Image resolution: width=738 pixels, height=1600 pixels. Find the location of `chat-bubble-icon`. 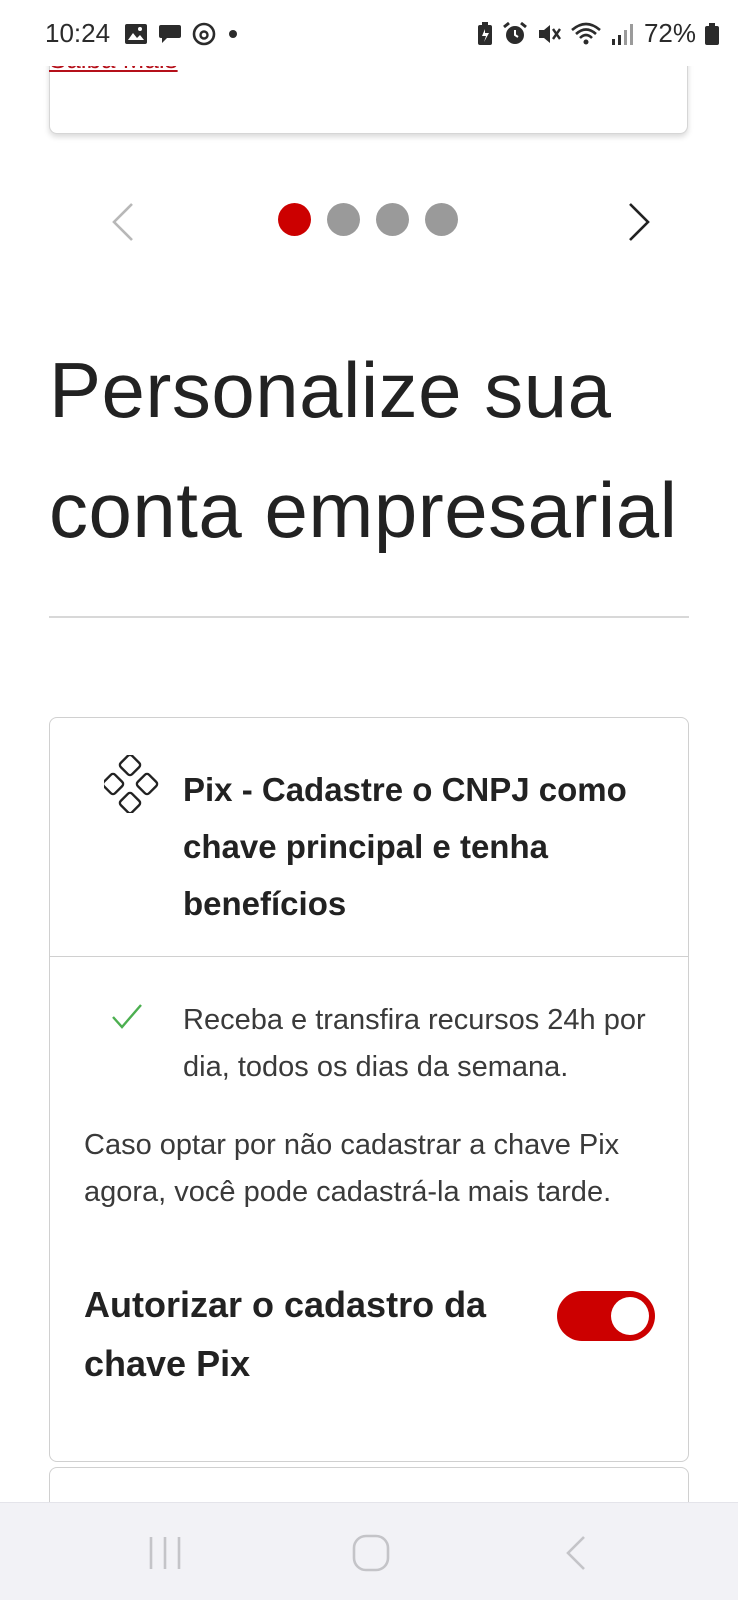

chat-bubble-icon is located at coordinates (170, 34).